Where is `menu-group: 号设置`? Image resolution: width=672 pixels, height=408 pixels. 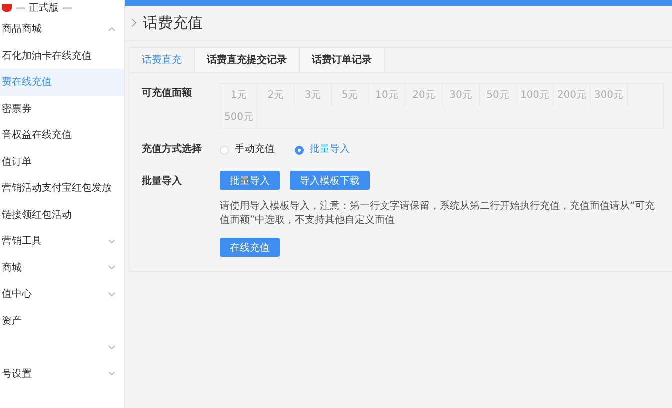
menu-group: 号设置 is located at coordinates (62, 373).